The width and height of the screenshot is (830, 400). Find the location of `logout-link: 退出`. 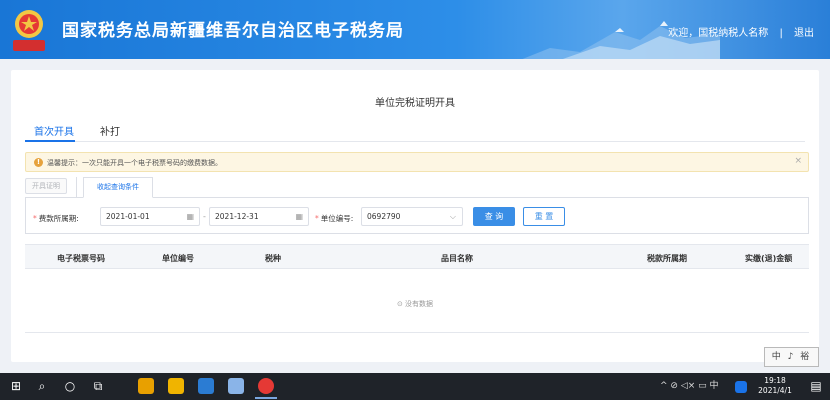

logout-link: 退出 is located at coordinates (804, 33).